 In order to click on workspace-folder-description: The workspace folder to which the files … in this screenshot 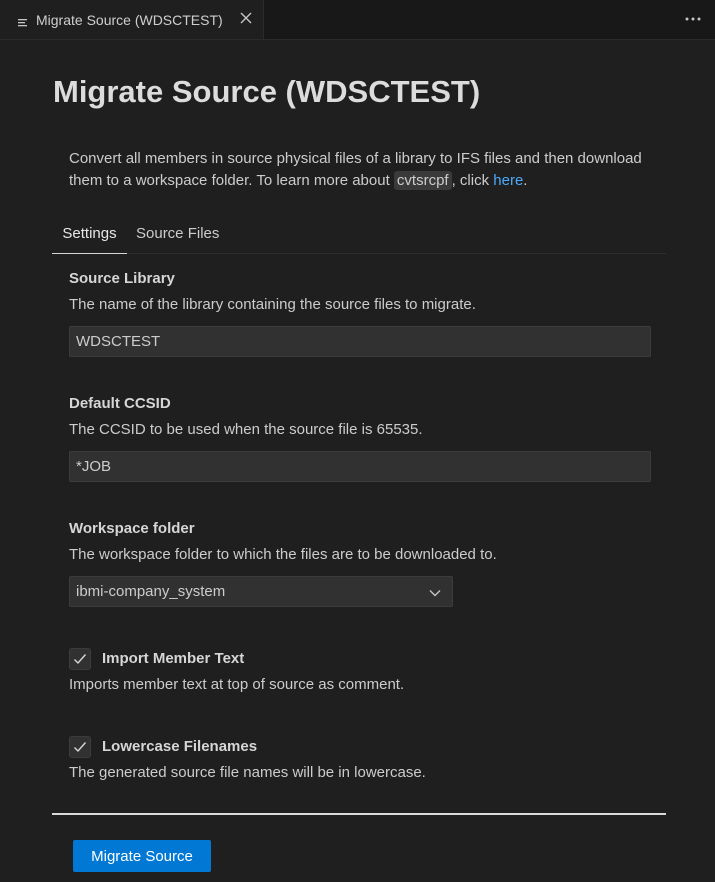, I will do `click(283, 554)`.